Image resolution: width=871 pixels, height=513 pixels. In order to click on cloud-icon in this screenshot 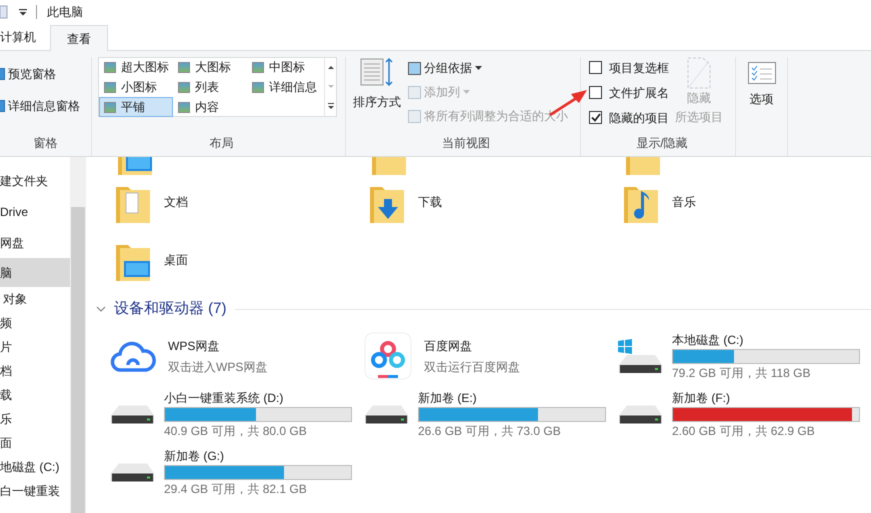, I will do `click(133, 356)`.